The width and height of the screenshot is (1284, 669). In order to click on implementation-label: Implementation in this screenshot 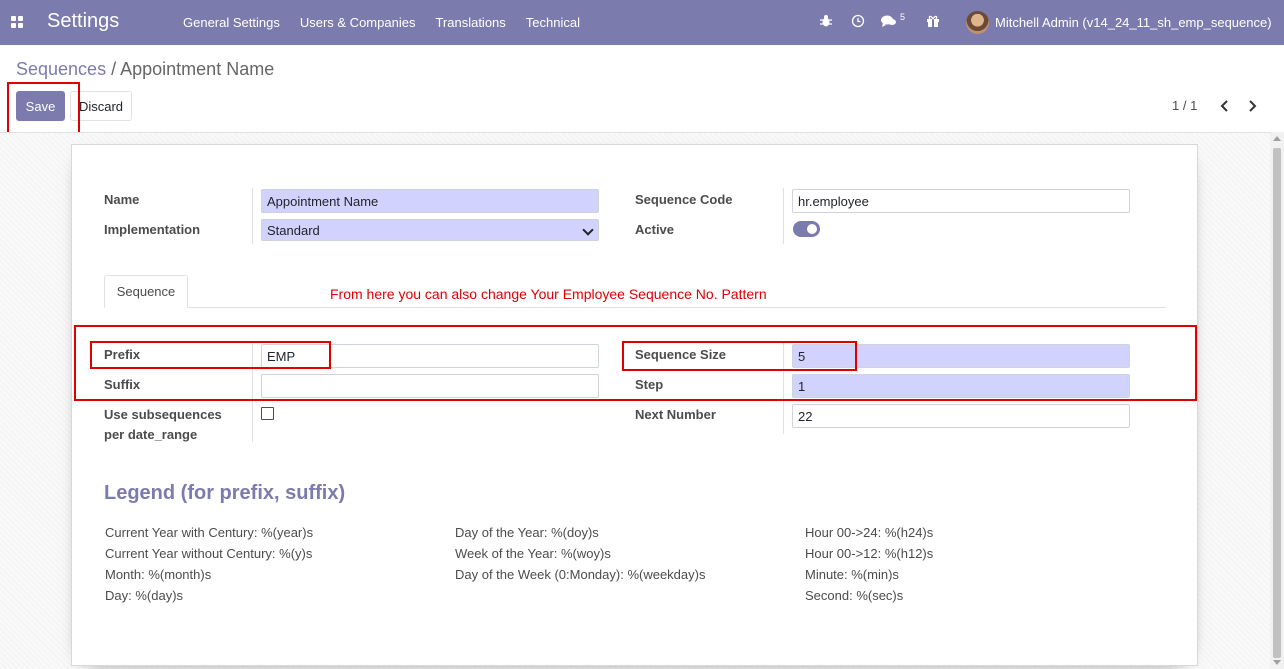, I will do `click(152, 229)`.